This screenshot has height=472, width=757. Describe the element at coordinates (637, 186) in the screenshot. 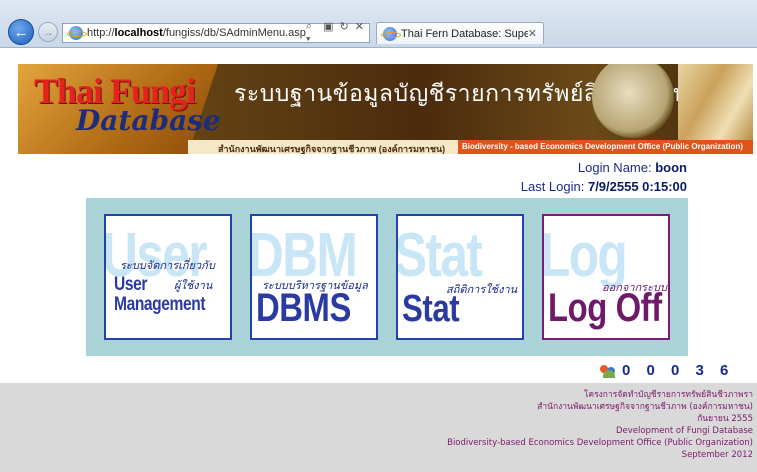

I see `last-login-value: 7/9/2555 0:15:00` at that location.